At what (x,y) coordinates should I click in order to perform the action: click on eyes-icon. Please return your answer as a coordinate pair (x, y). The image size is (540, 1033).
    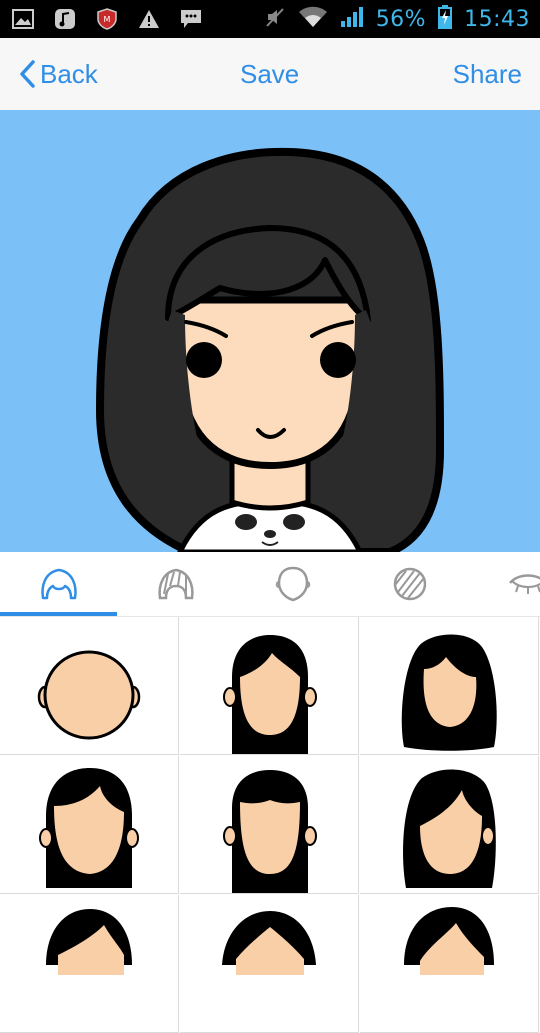
    Looking at the image, I should click on (524, 584).